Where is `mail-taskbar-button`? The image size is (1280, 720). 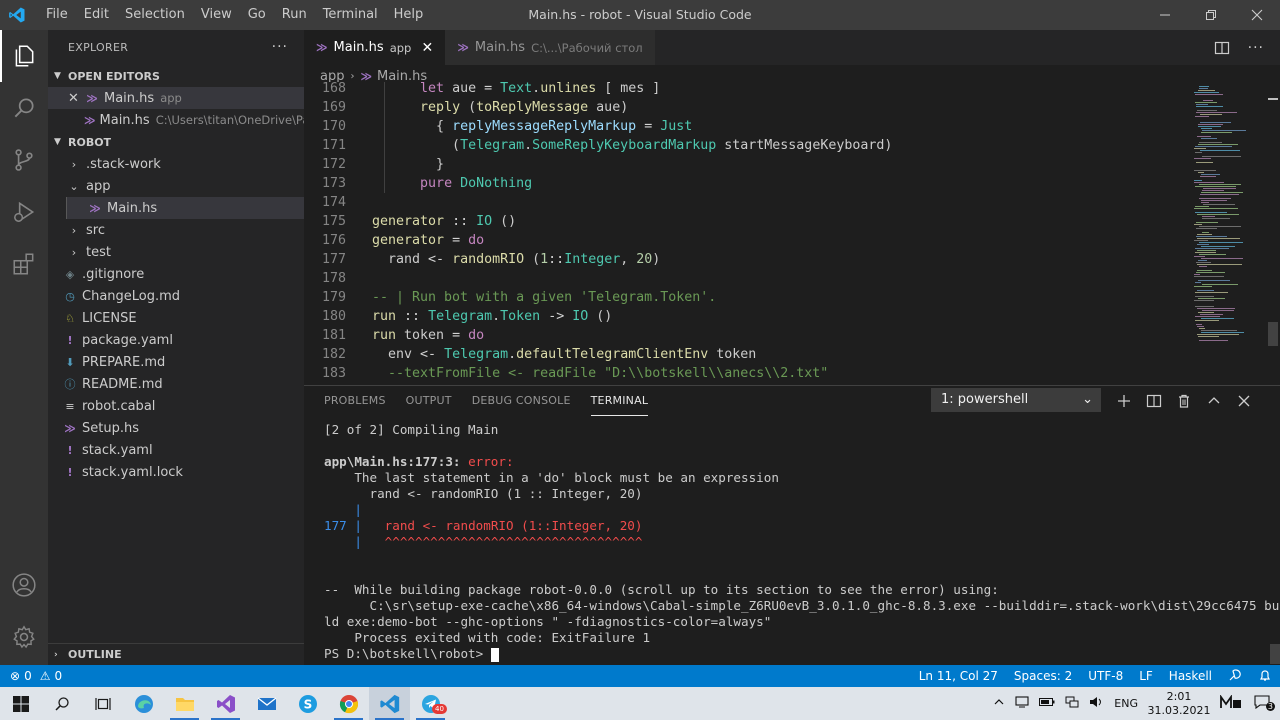 mail-taskbar-button is located at coordinates (266, 703).